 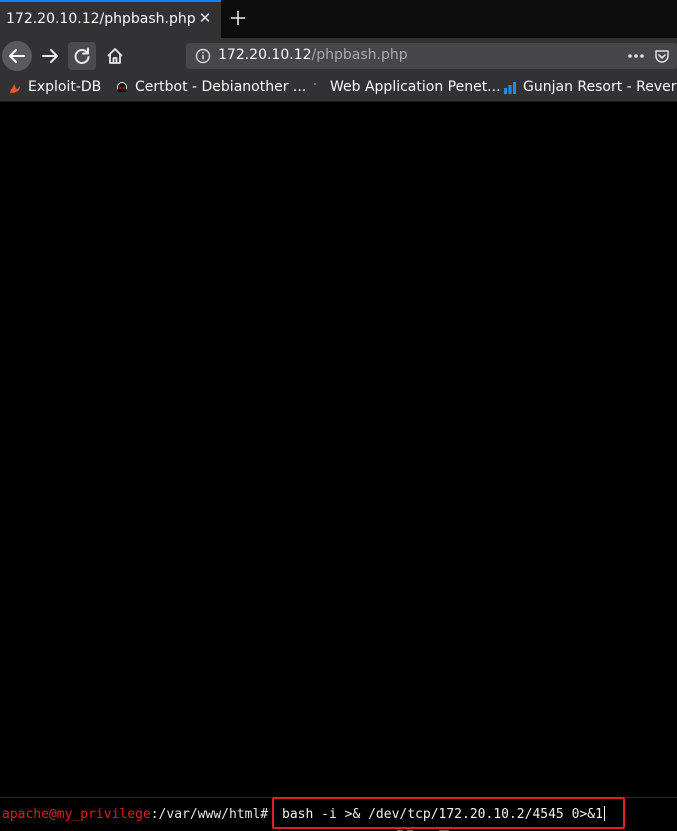 What do you see at coordinates (359, 55) in the screenshot?
I see `url-path: /phpbash.php` at bounding box center [359, 55].